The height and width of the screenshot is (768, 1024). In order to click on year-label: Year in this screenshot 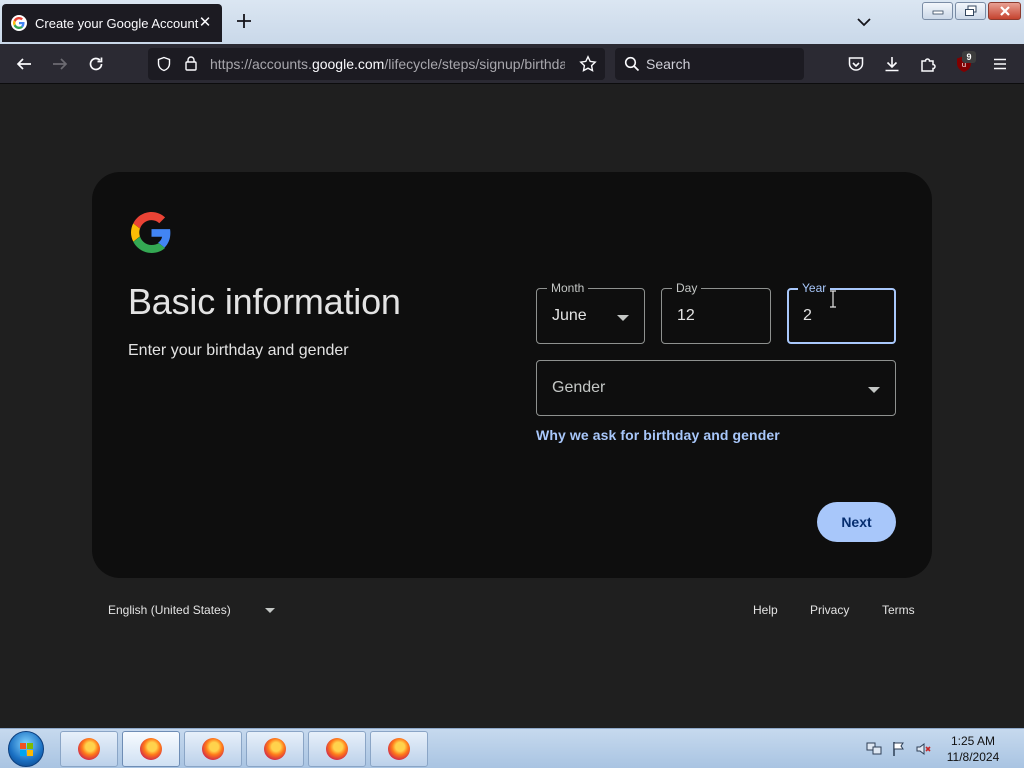, I will do `click(814, 288)`.